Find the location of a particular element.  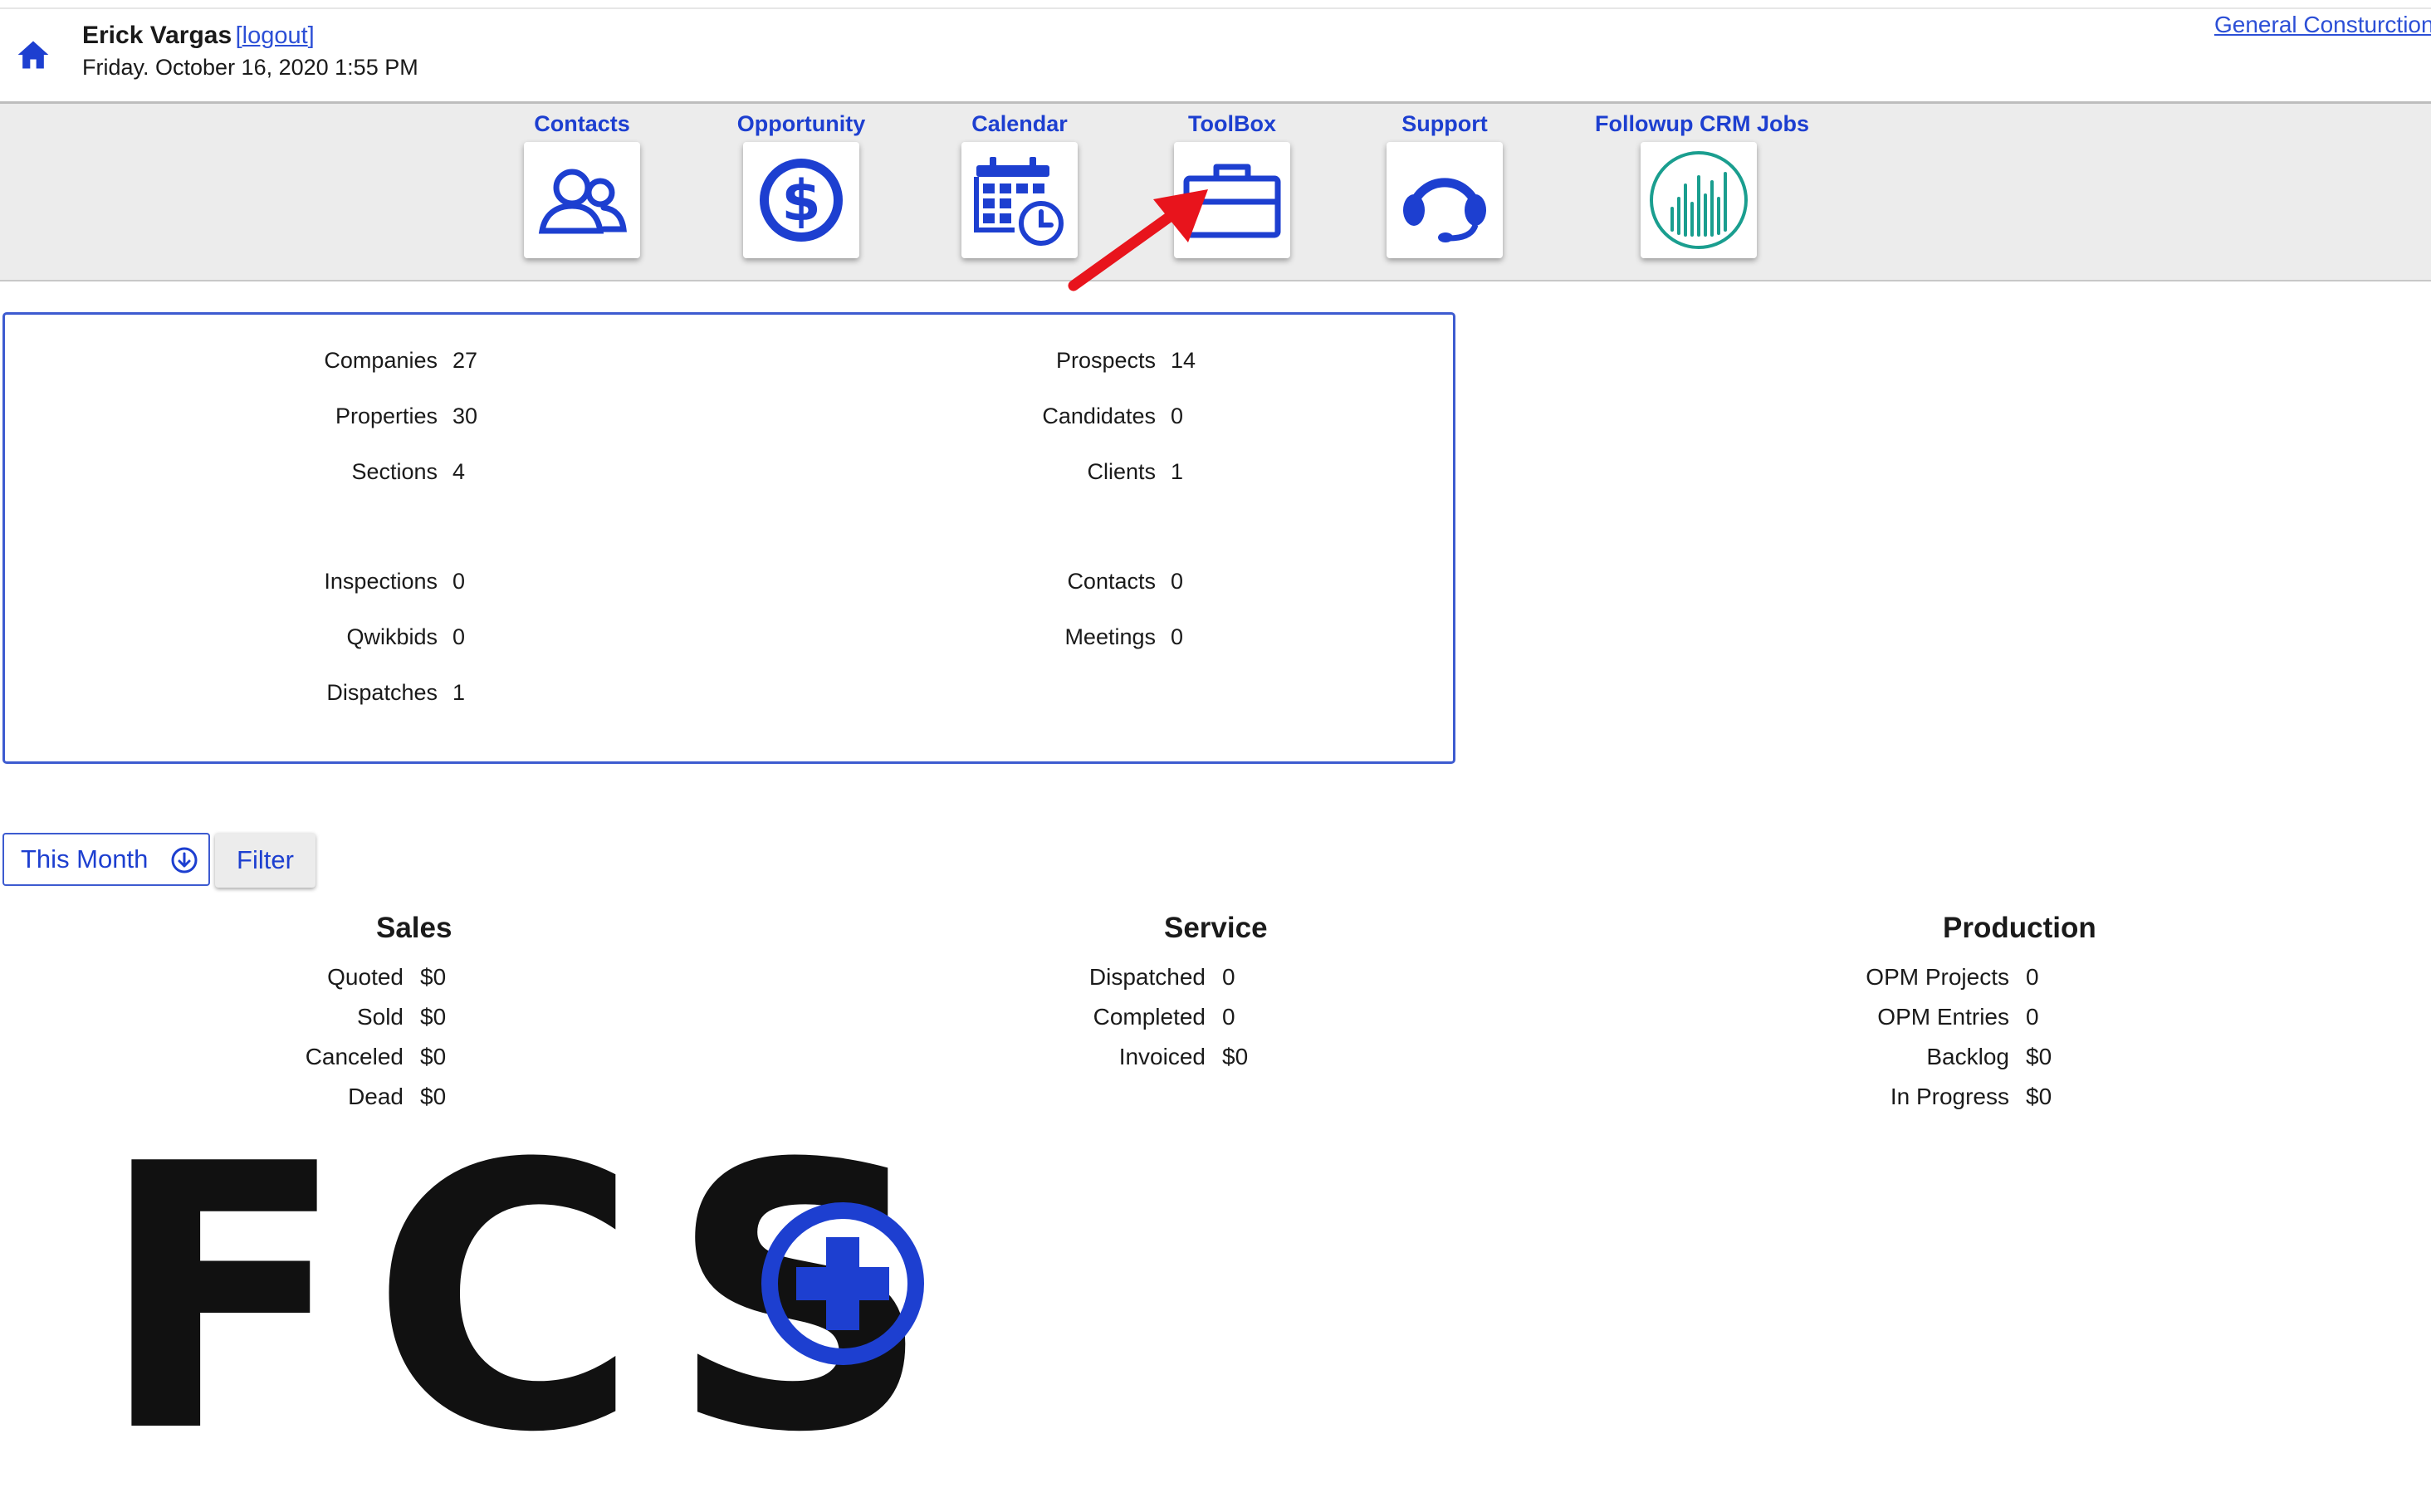

contacts-icon is located at coordinates (582, 201).